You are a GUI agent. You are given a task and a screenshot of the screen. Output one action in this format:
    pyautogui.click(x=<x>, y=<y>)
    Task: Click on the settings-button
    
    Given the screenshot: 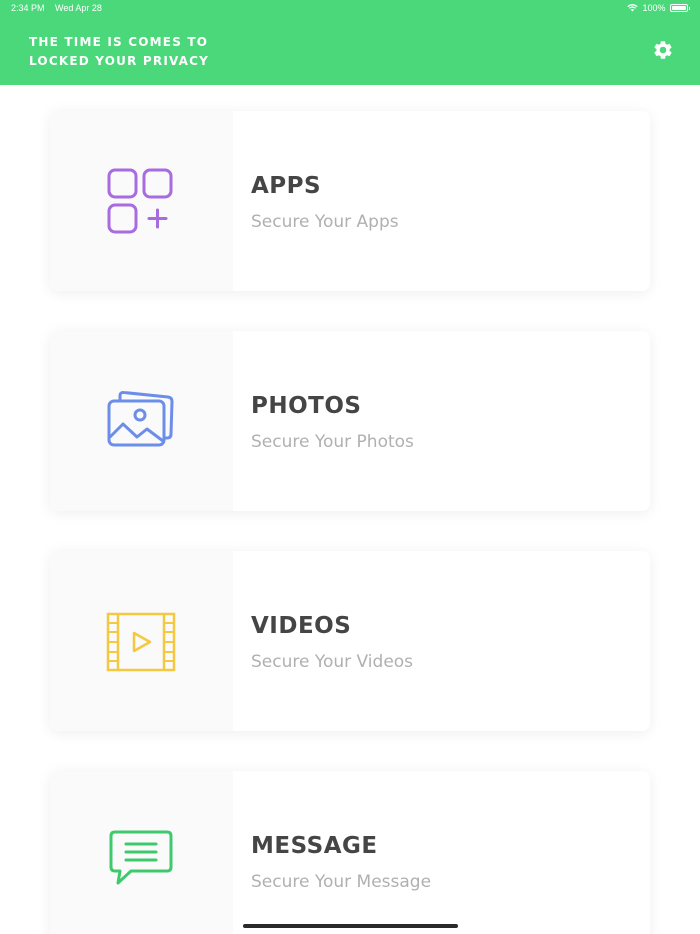 What is the action you would take?
    pyautogui.click(x=663, y=50)
    